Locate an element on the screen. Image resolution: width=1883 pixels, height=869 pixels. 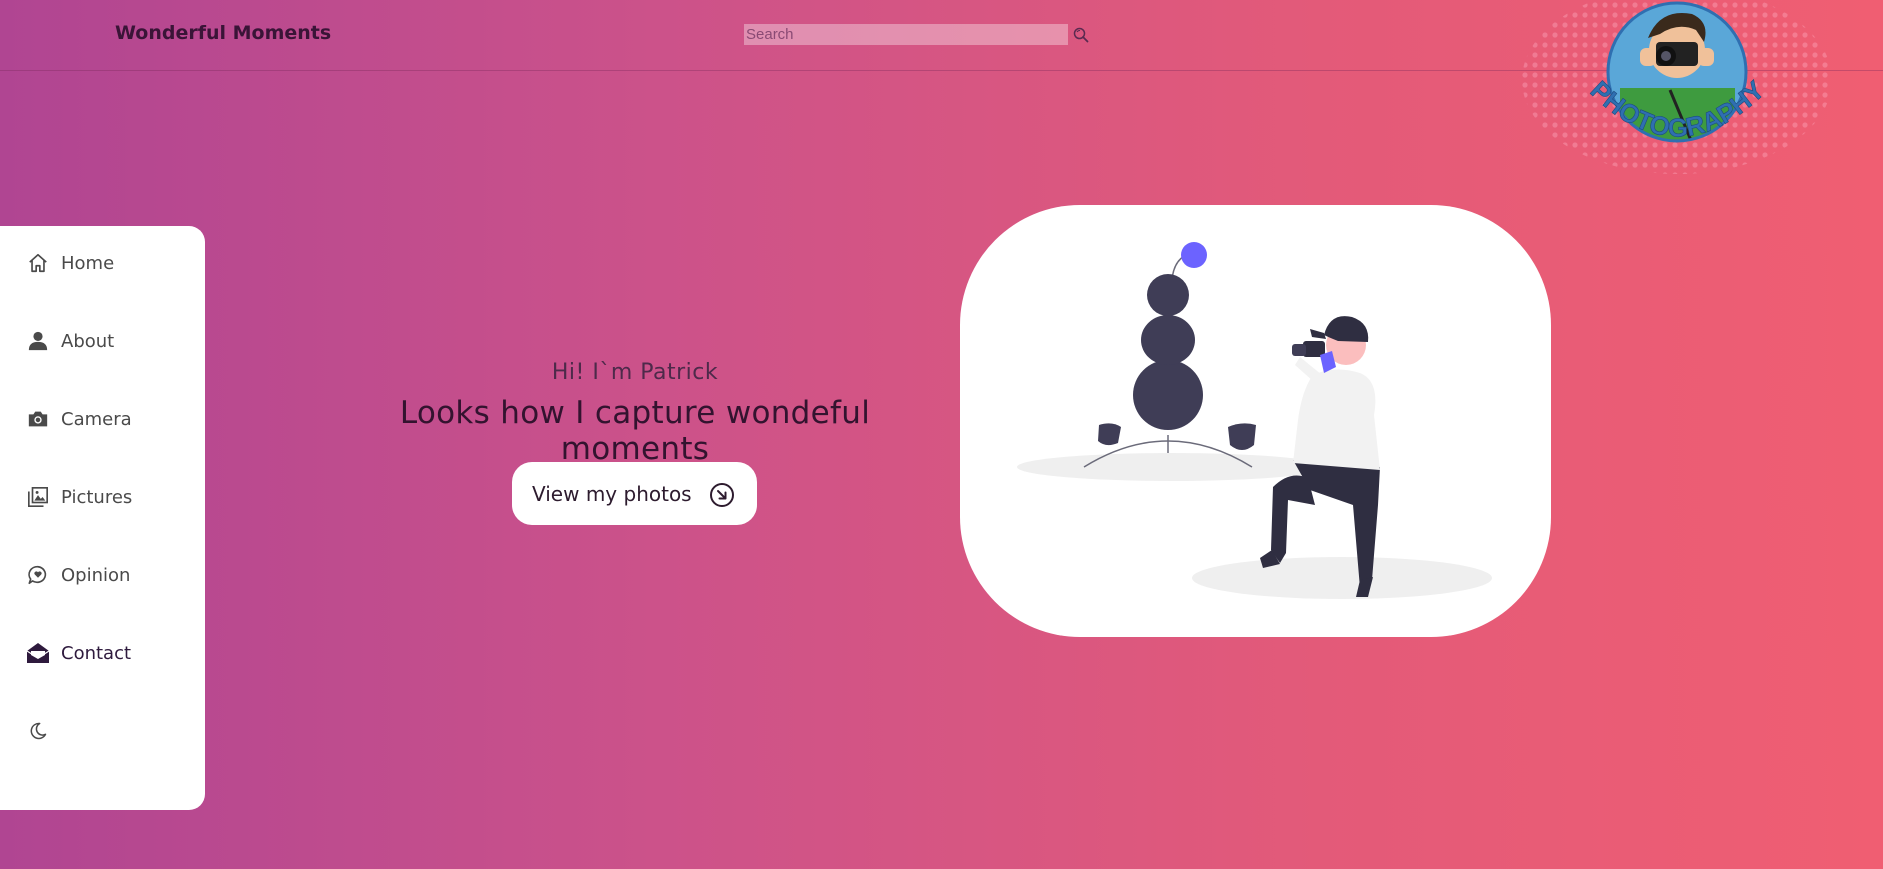
sidebar-item-home: Home is located at coordinates (70, 263).